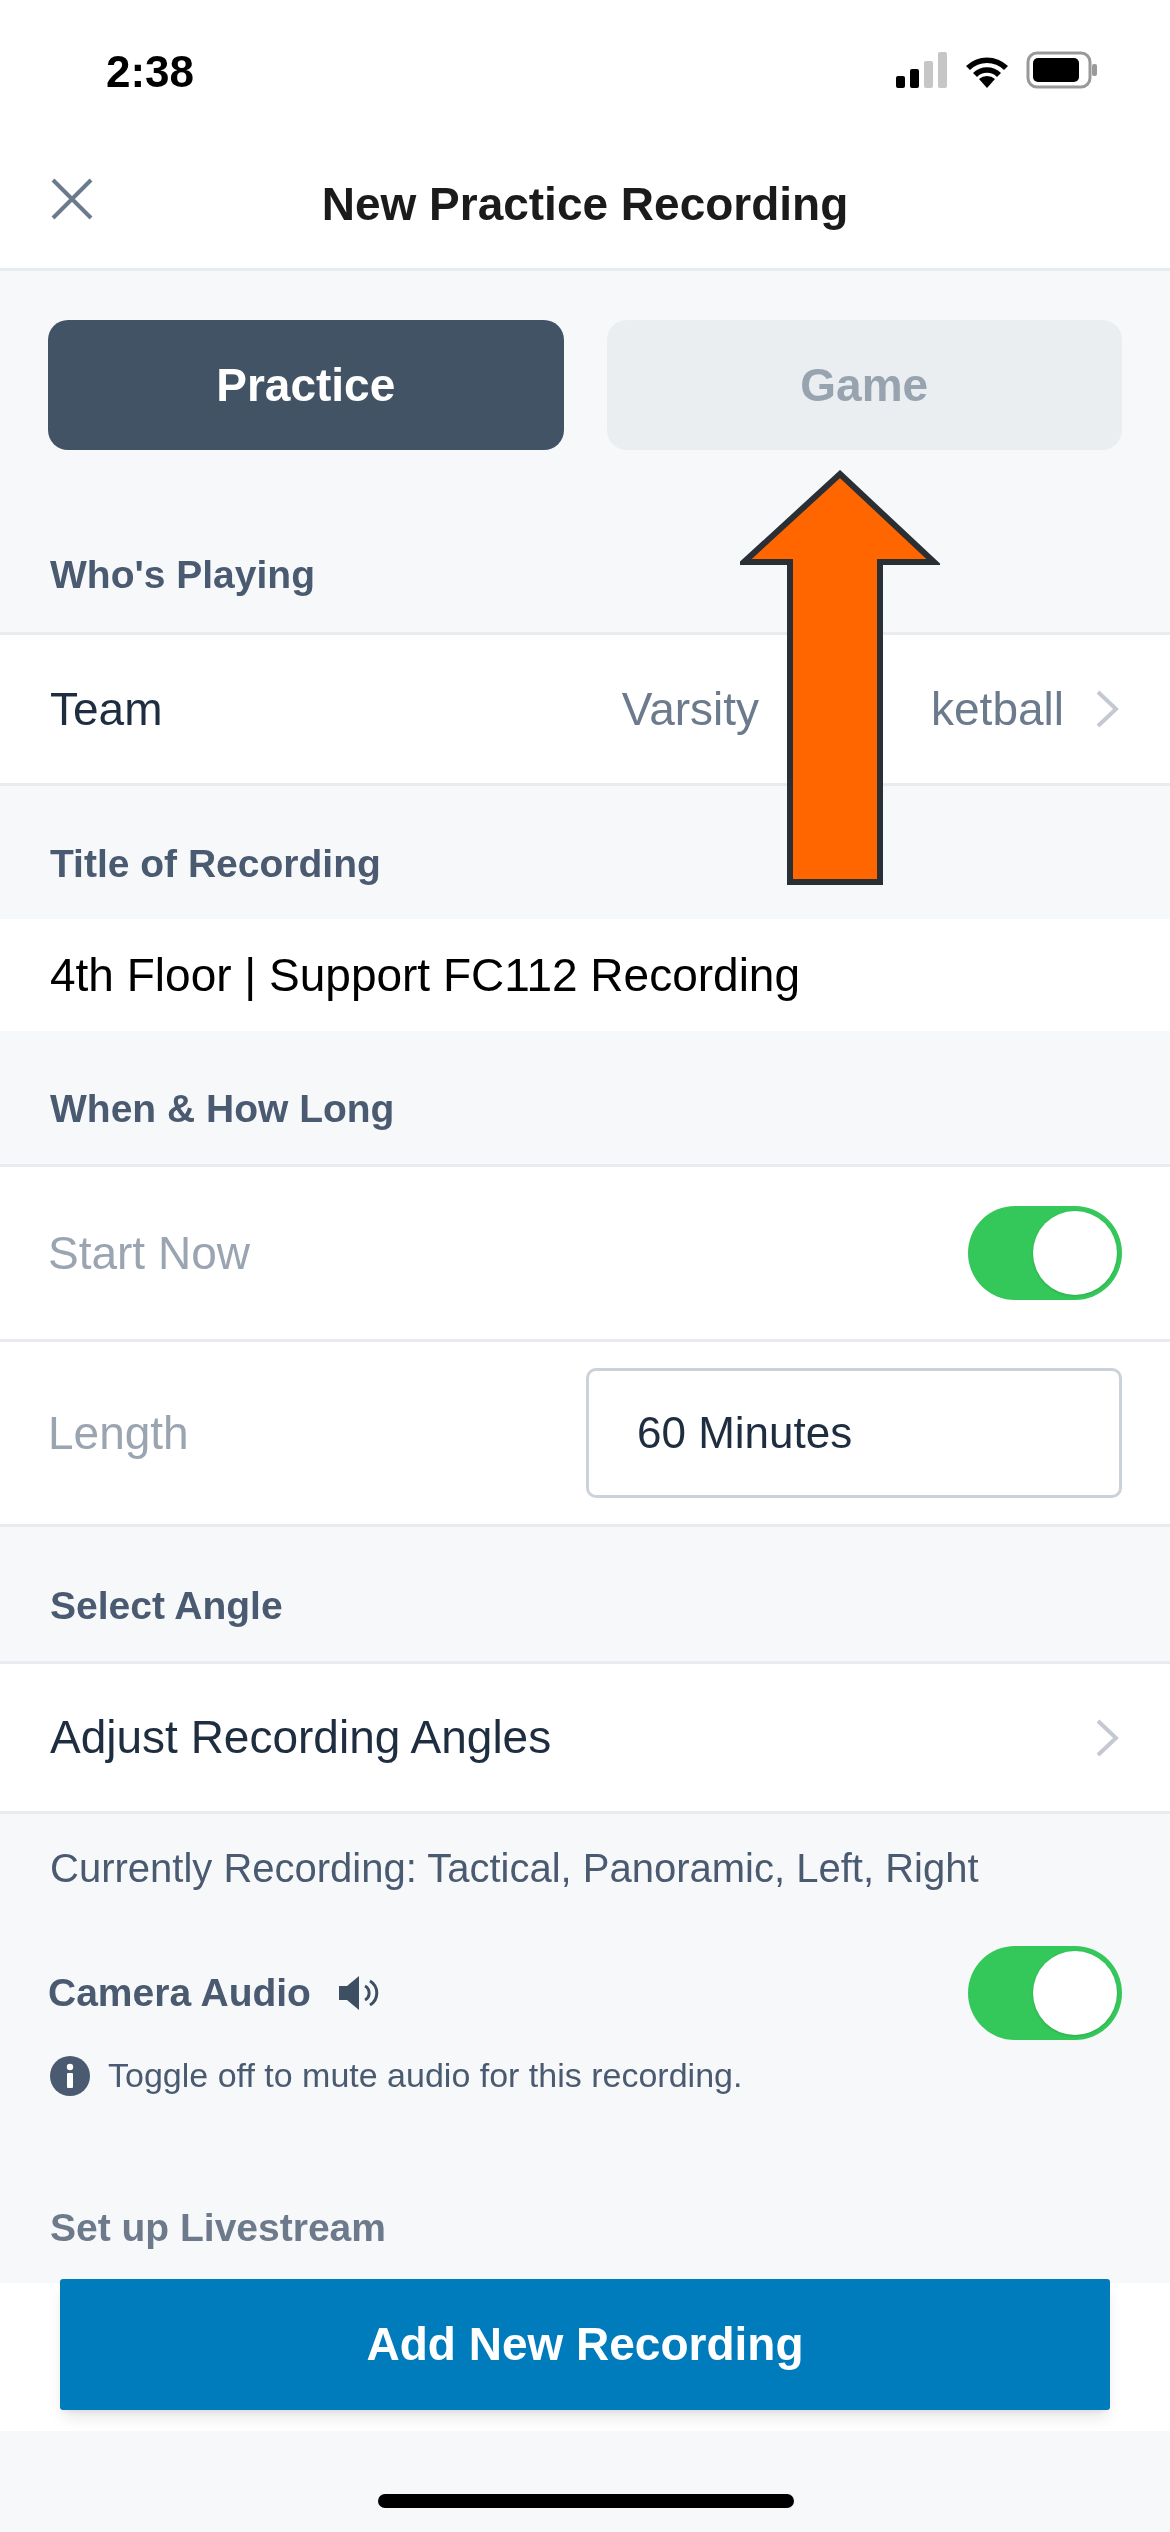 The width and height of the screenshot is (1170, 2532). Describe the element at coordinates (166, 1605) in the screenshot. I see `section-heading: Select Angle` at that location.